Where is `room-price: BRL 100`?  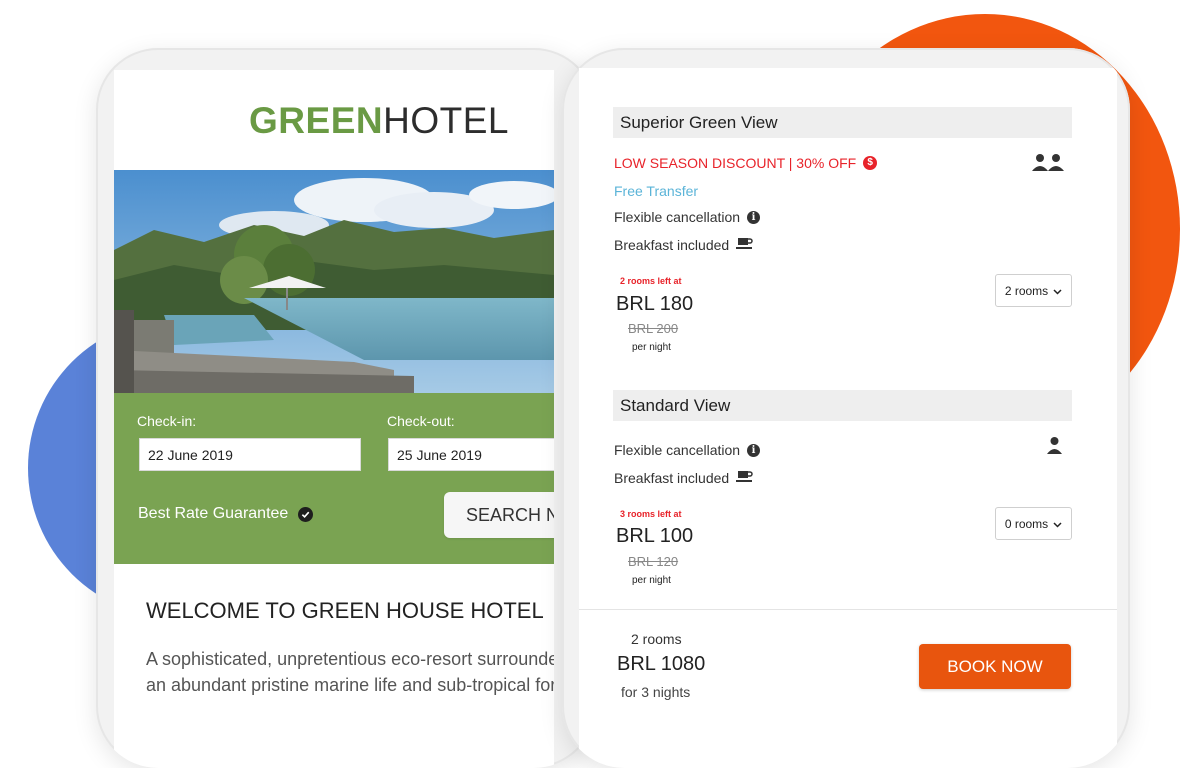
room-price: BRL 100 is located at coordinates (655, 536).